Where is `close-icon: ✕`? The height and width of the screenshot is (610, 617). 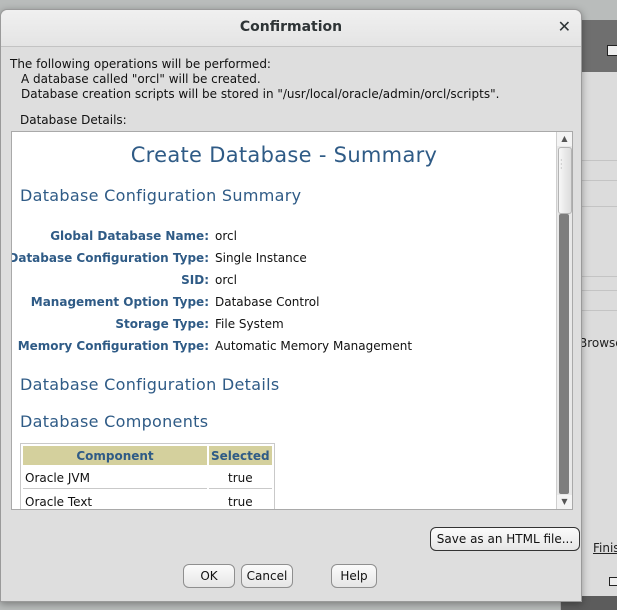 close-icon: ✕ is located at coordinates (564, 26).